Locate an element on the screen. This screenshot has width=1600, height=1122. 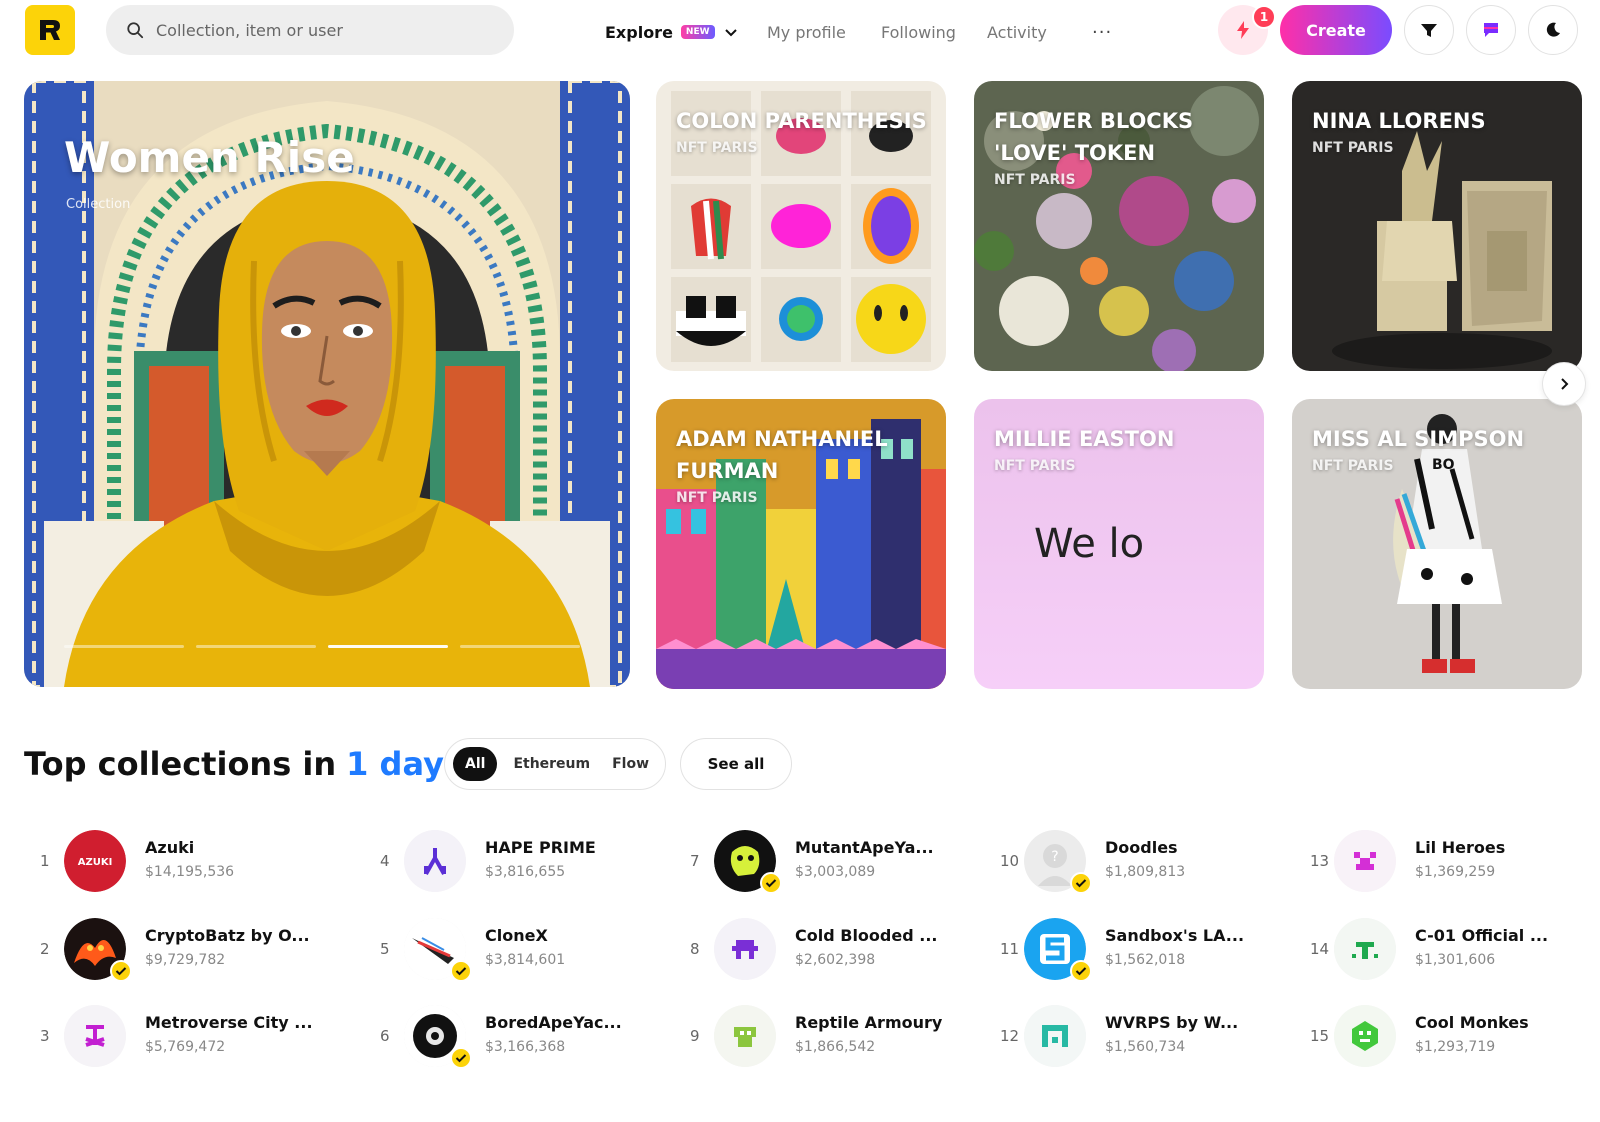
collection-name: CloneX is located at coordinates (516, 935).